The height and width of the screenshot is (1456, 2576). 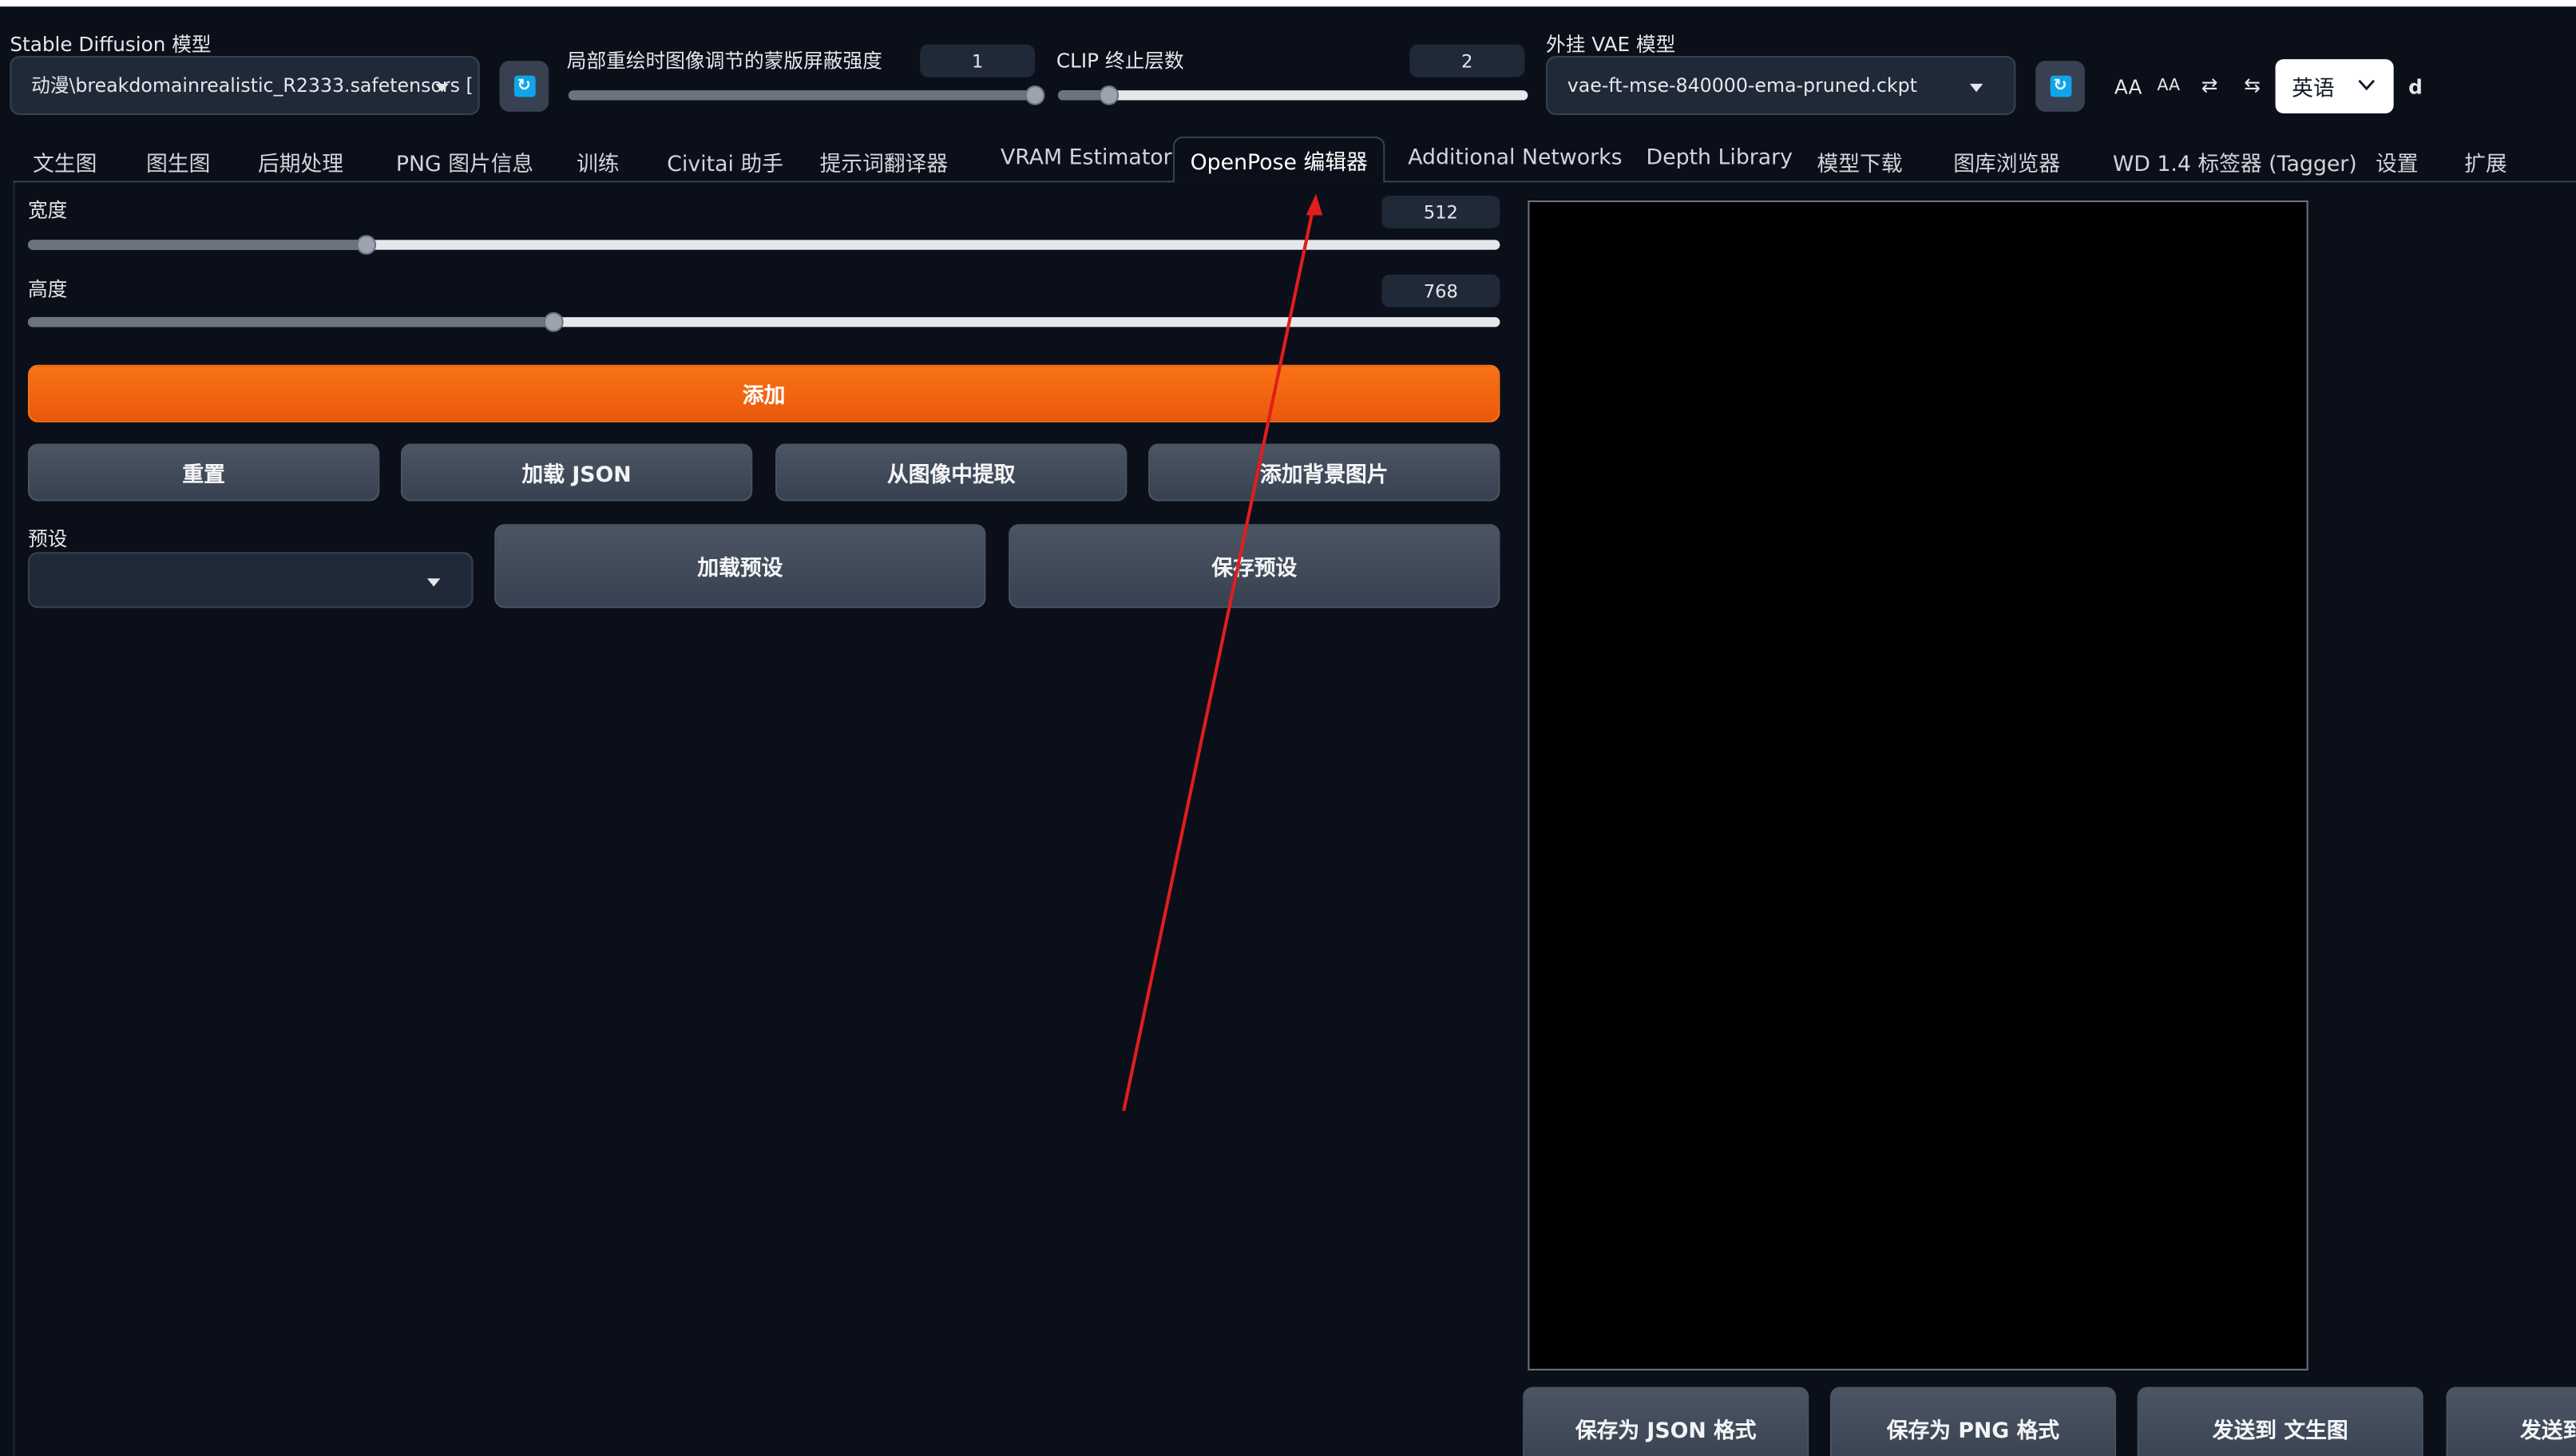 I want to click on height-label: 高度, so click(x=47, y=289).